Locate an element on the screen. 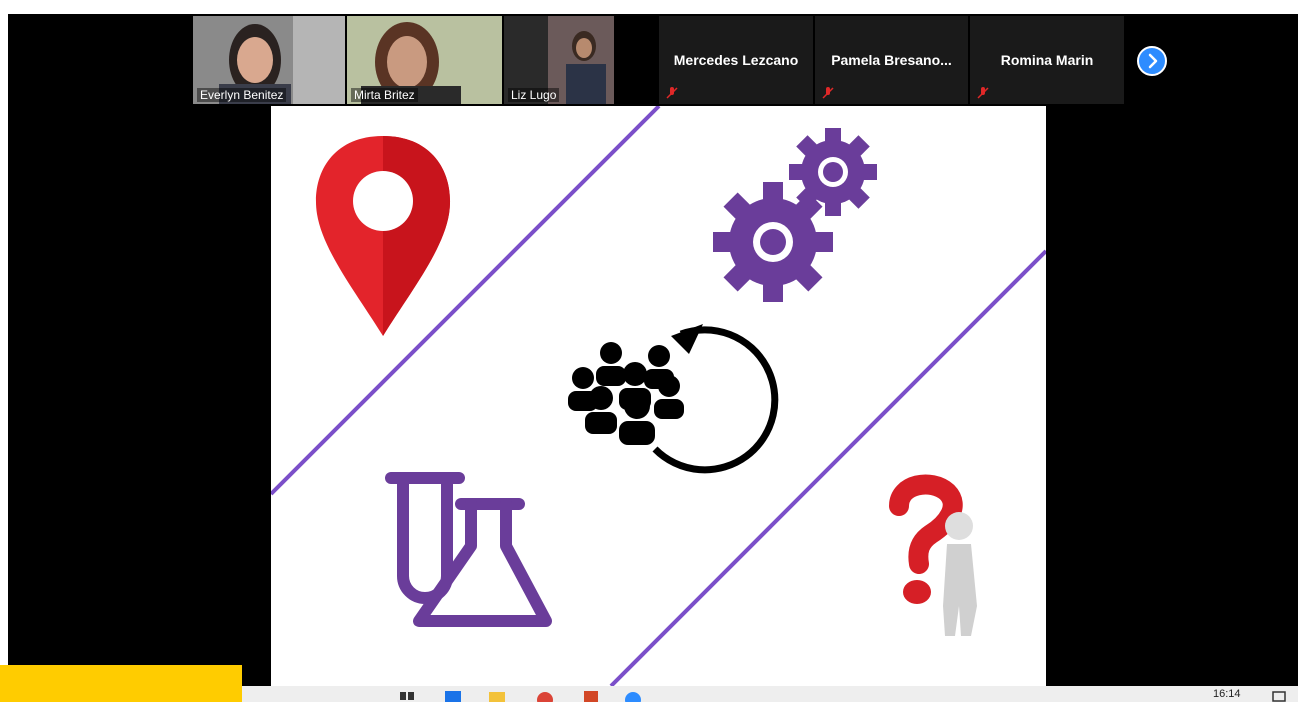 The width and height of the screenshot is (1298, 702). participant-name: Mirta Britez is located at coordinates (384, 95).